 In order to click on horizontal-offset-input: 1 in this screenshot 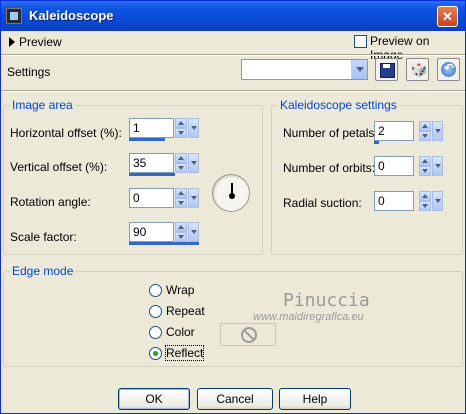, I will do `click(151, 128)`.